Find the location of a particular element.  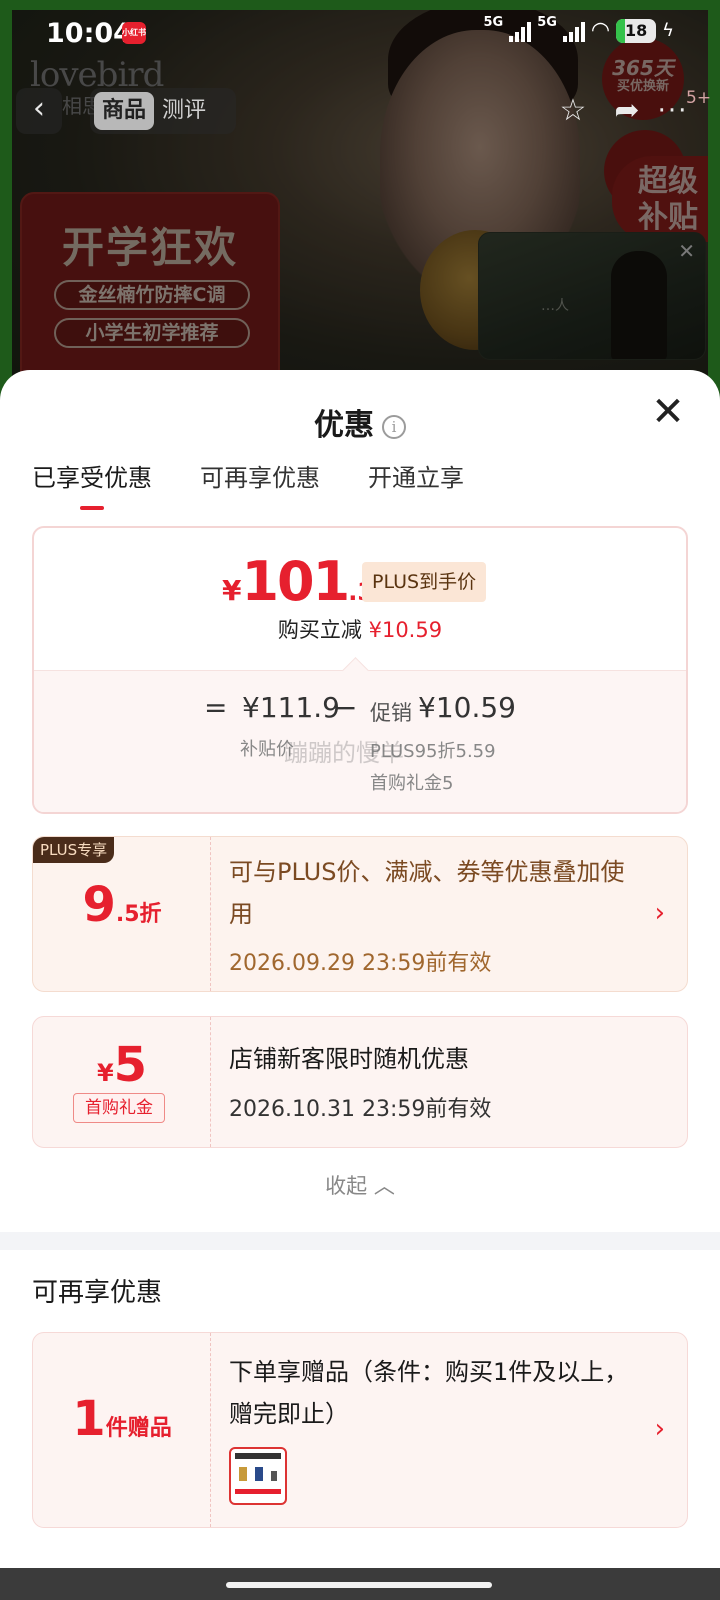

discount-small: .5折 is located at coordinates (138, 914).